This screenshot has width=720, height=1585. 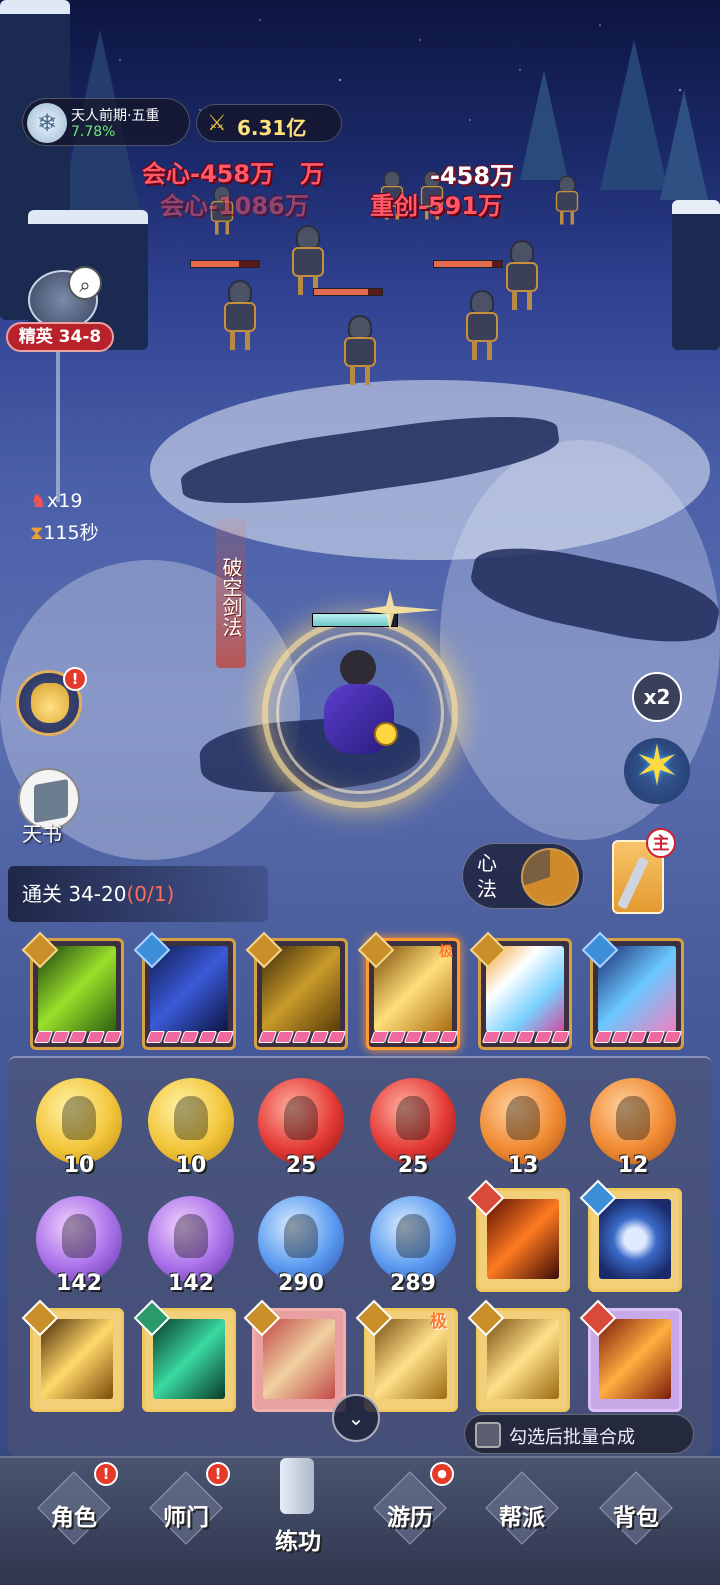 What do you see at coordinates (408, 990) in the screenshot?
I see `equipped-skill-slot-selected: 极` at bounding box center [408, 990].